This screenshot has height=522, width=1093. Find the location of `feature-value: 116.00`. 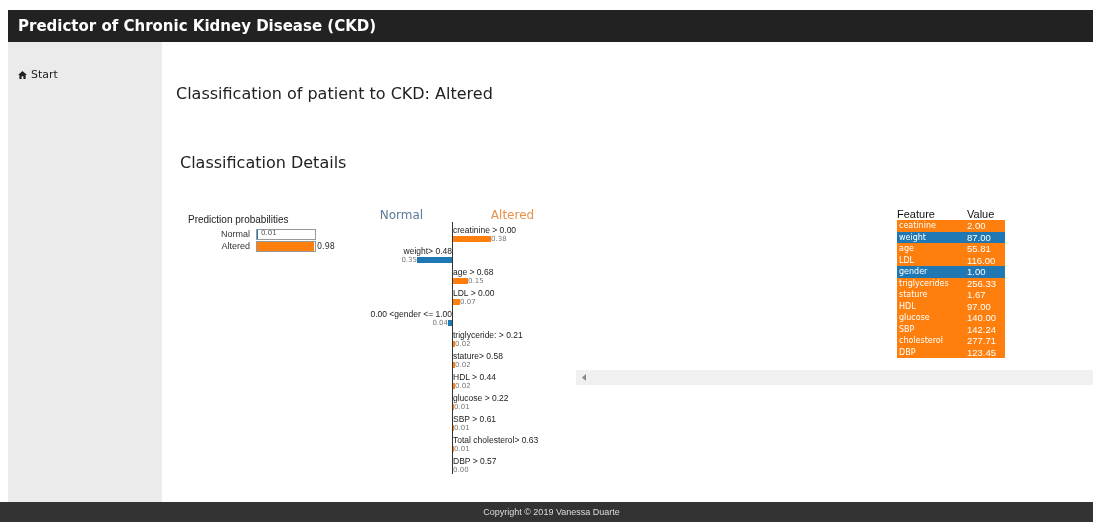

feature-value: 116.00 is located at coordinates (982, 260).